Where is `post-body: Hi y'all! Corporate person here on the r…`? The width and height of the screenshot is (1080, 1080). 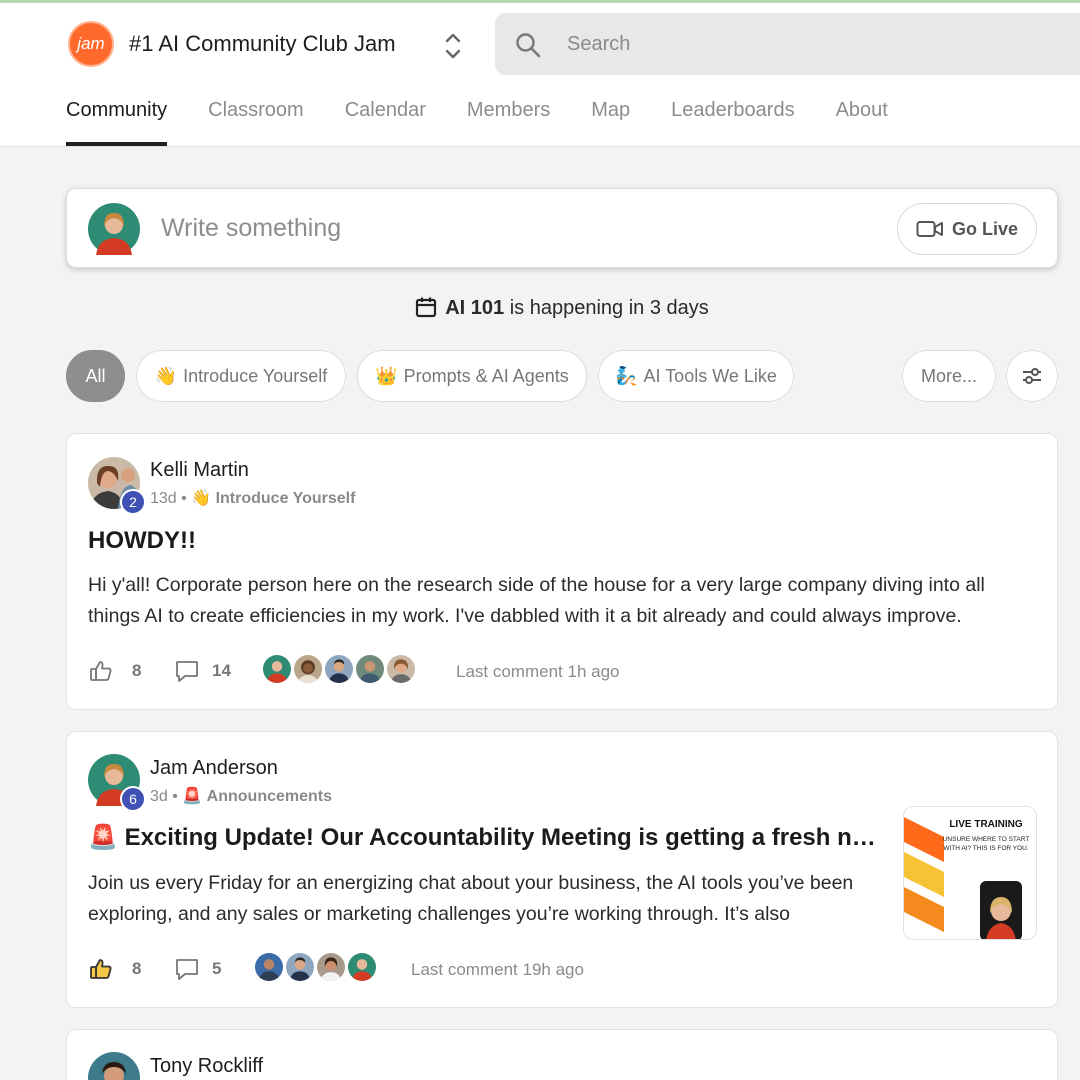
post-body: Hi y'all! Corporate person here on the r… is located at coordinates (563, 601).